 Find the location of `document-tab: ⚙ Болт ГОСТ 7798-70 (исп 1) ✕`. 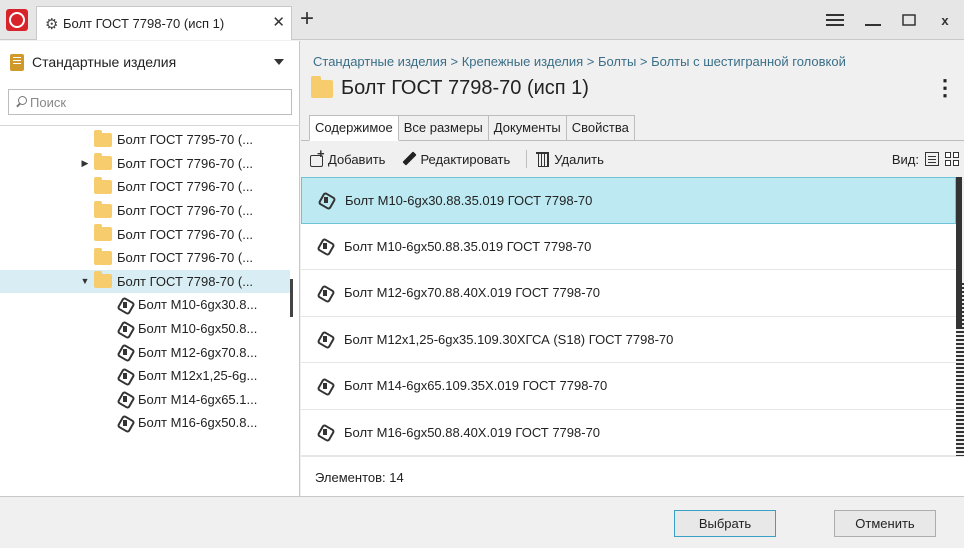

document-tab: ⚙ Болт ГОСТ 7798-70 (исп 1) ✕ is located at coordinates (164, 23).